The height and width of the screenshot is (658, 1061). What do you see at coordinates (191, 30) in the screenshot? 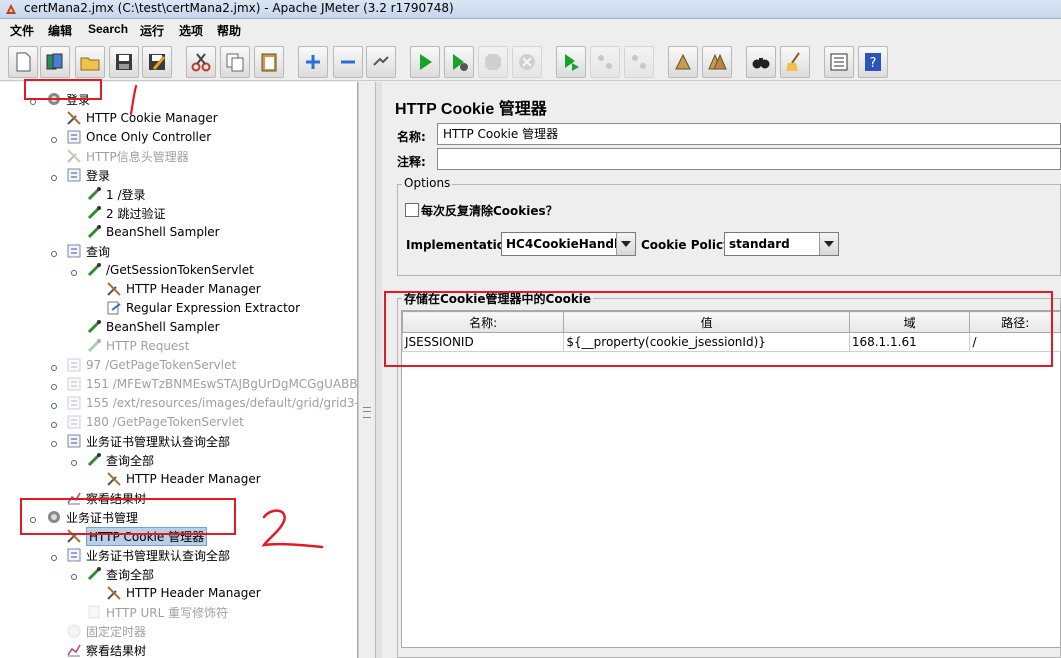
I see `menu-options: 选项` at bounding box center [191, 30].